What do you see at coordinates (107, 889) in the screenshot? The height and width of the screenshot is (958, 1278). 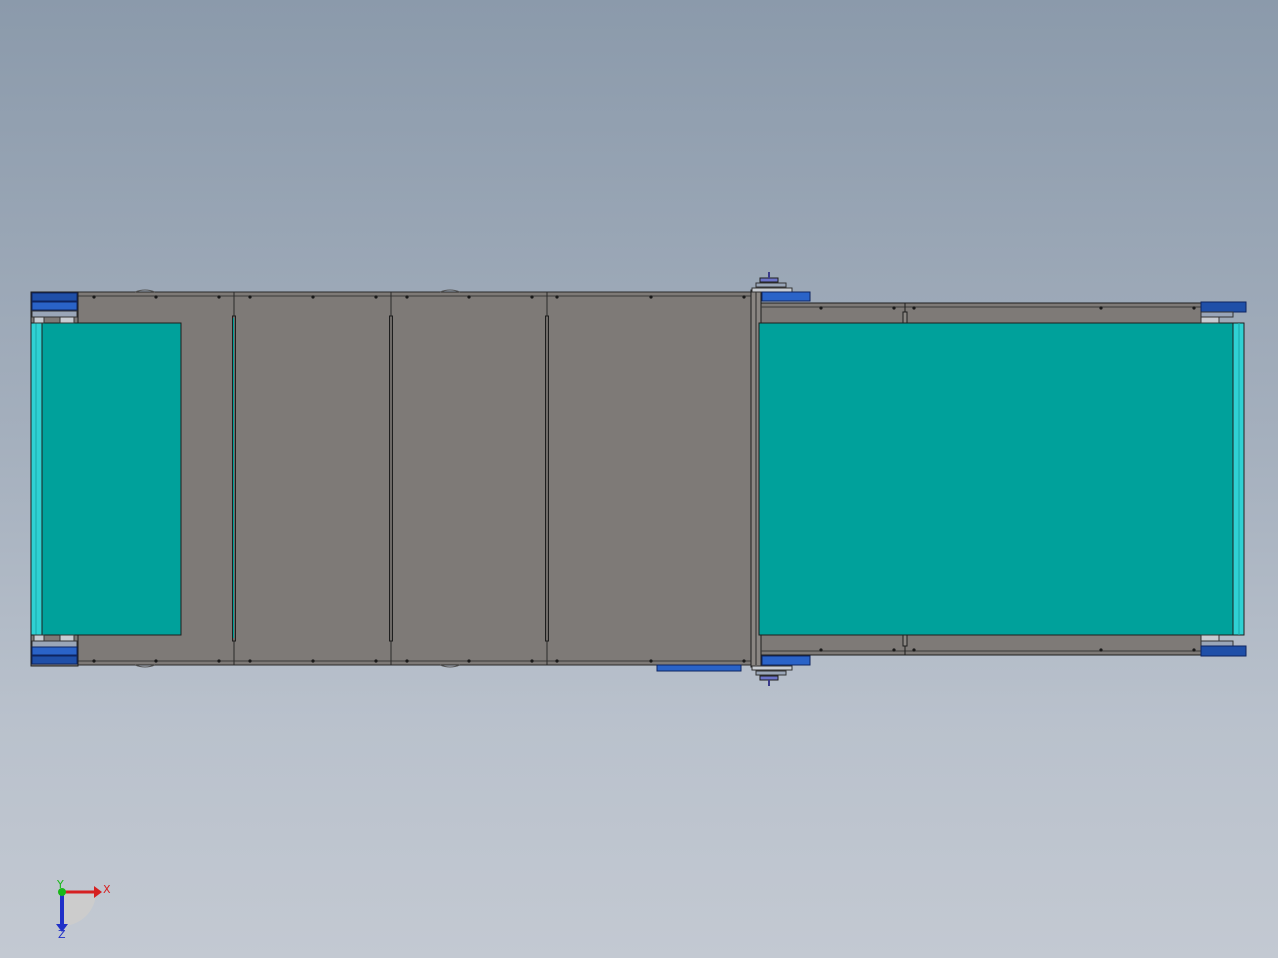 I see `triad-x-label: X` at bounding box center [107, 889].